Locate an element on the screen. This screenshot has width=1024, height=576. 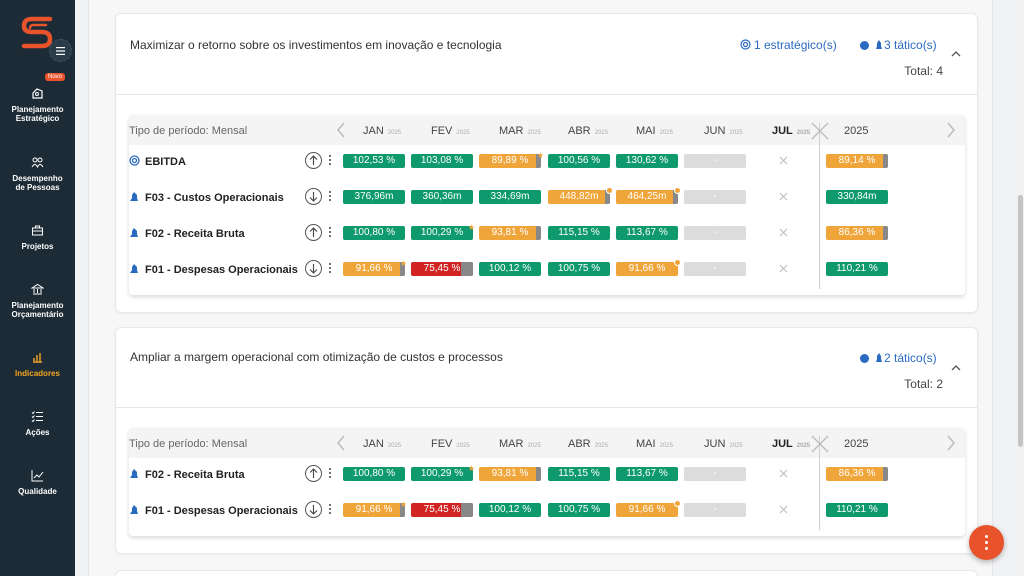
menu-toggle-button is located at coordinates (60, 50).